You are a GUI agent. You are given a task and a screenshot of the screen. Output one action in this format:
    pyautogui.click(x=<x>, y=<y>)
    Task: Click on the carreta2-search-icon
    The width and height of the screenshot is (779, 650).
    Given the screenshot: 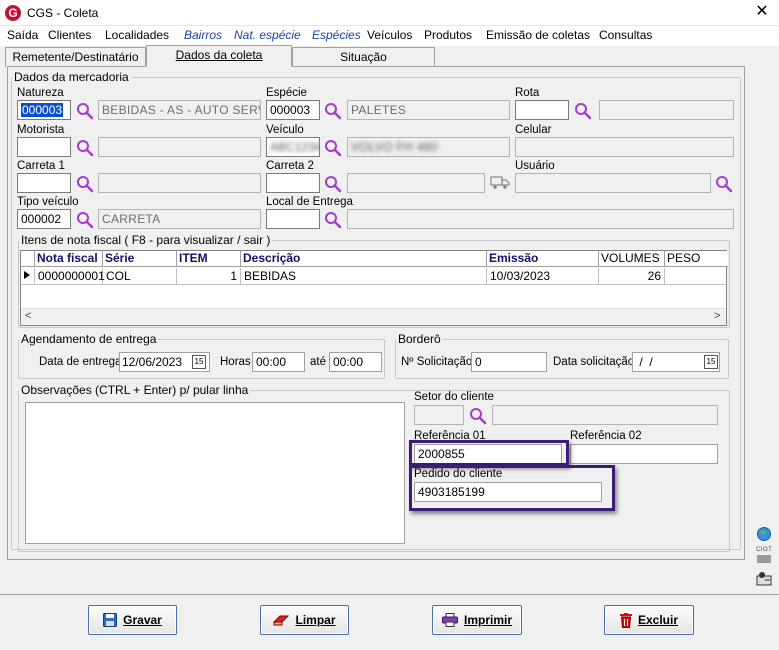 What is the action you would take?
    pyautogui.click(x=333, y=184)
    